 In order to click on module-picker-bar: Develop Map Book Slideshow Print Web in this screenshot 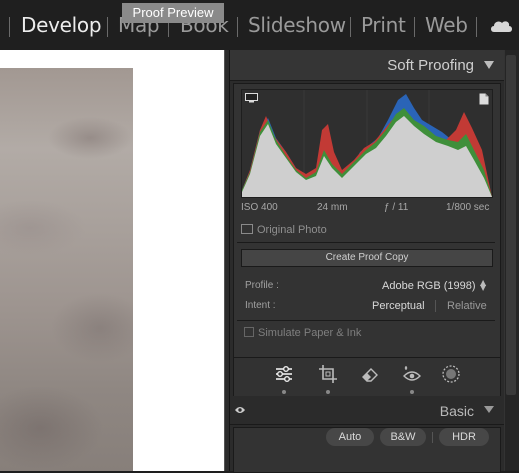, I will do `click(259, 25)`.